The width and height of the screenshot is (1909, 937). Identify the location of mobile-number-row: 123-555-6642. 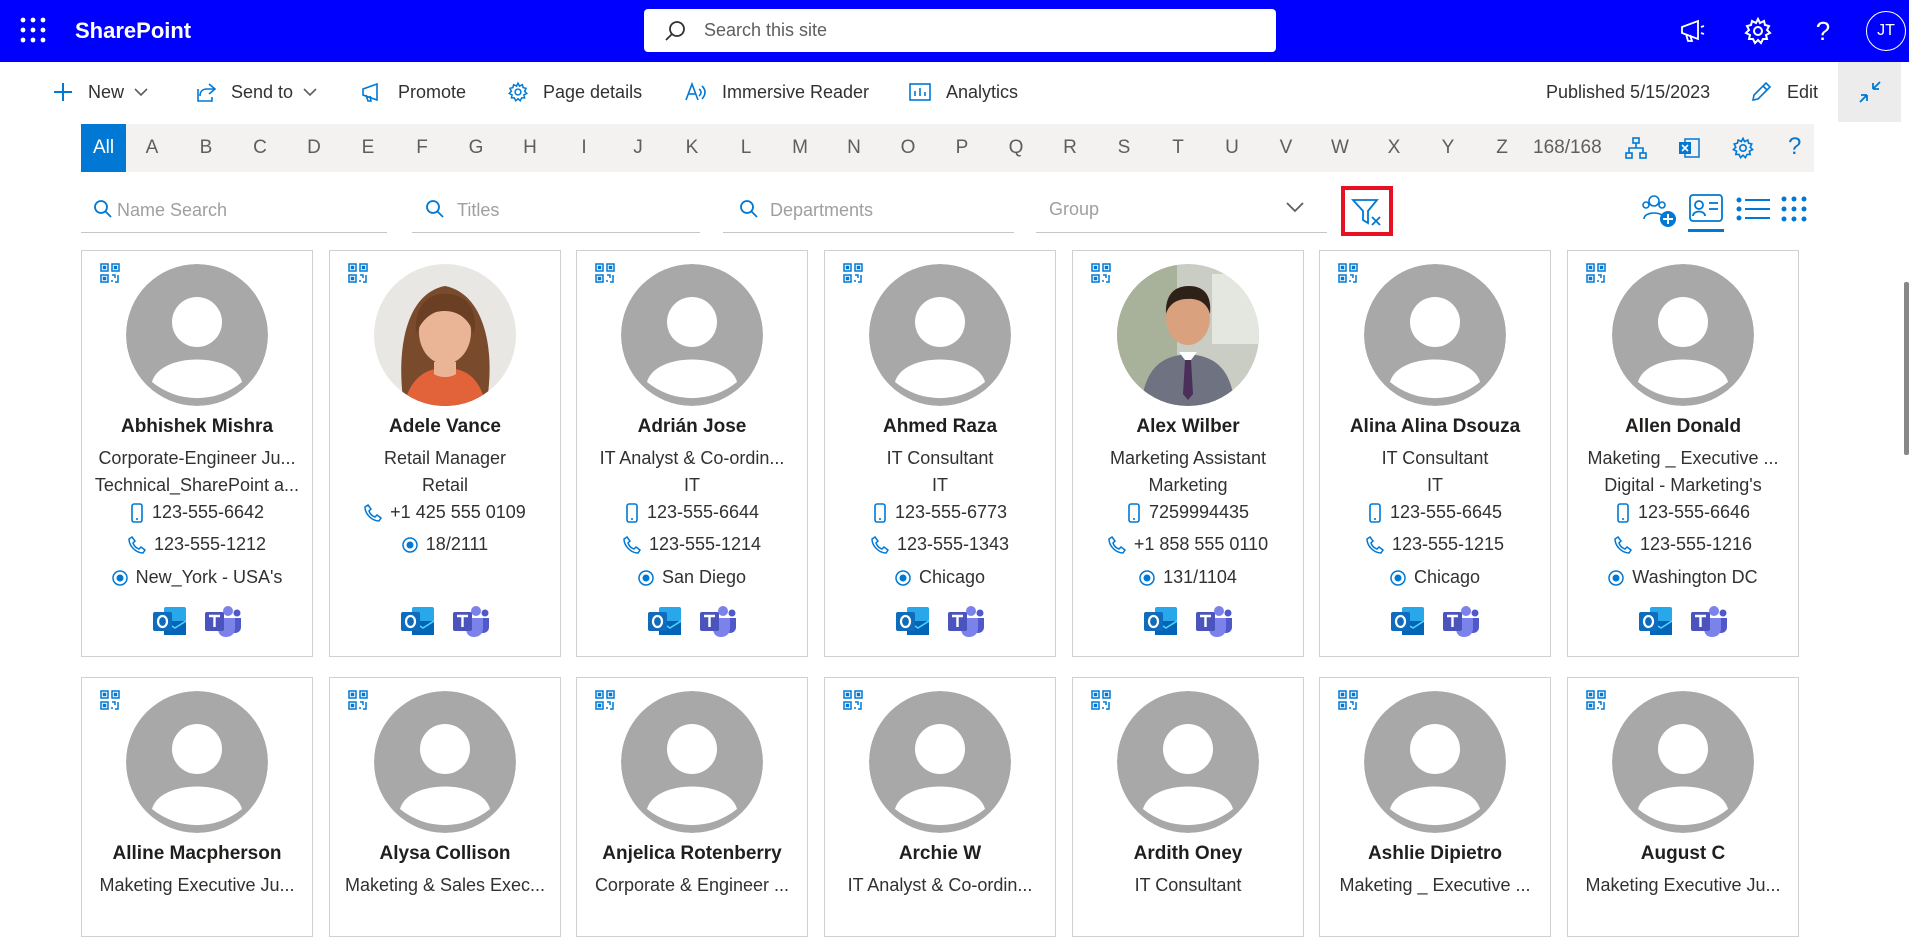
(197, 512).